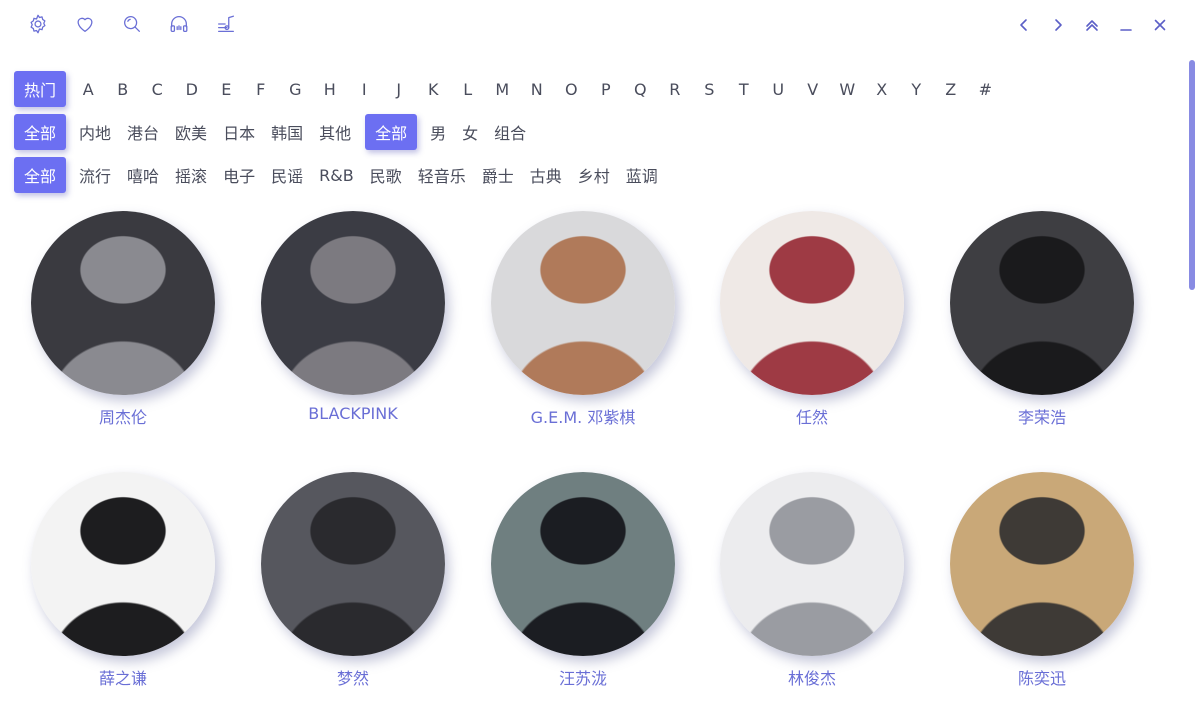 The width and height of the screenshot is (1195, 720). I want to click on filter-gender-3: 组合, so click(510, 132).